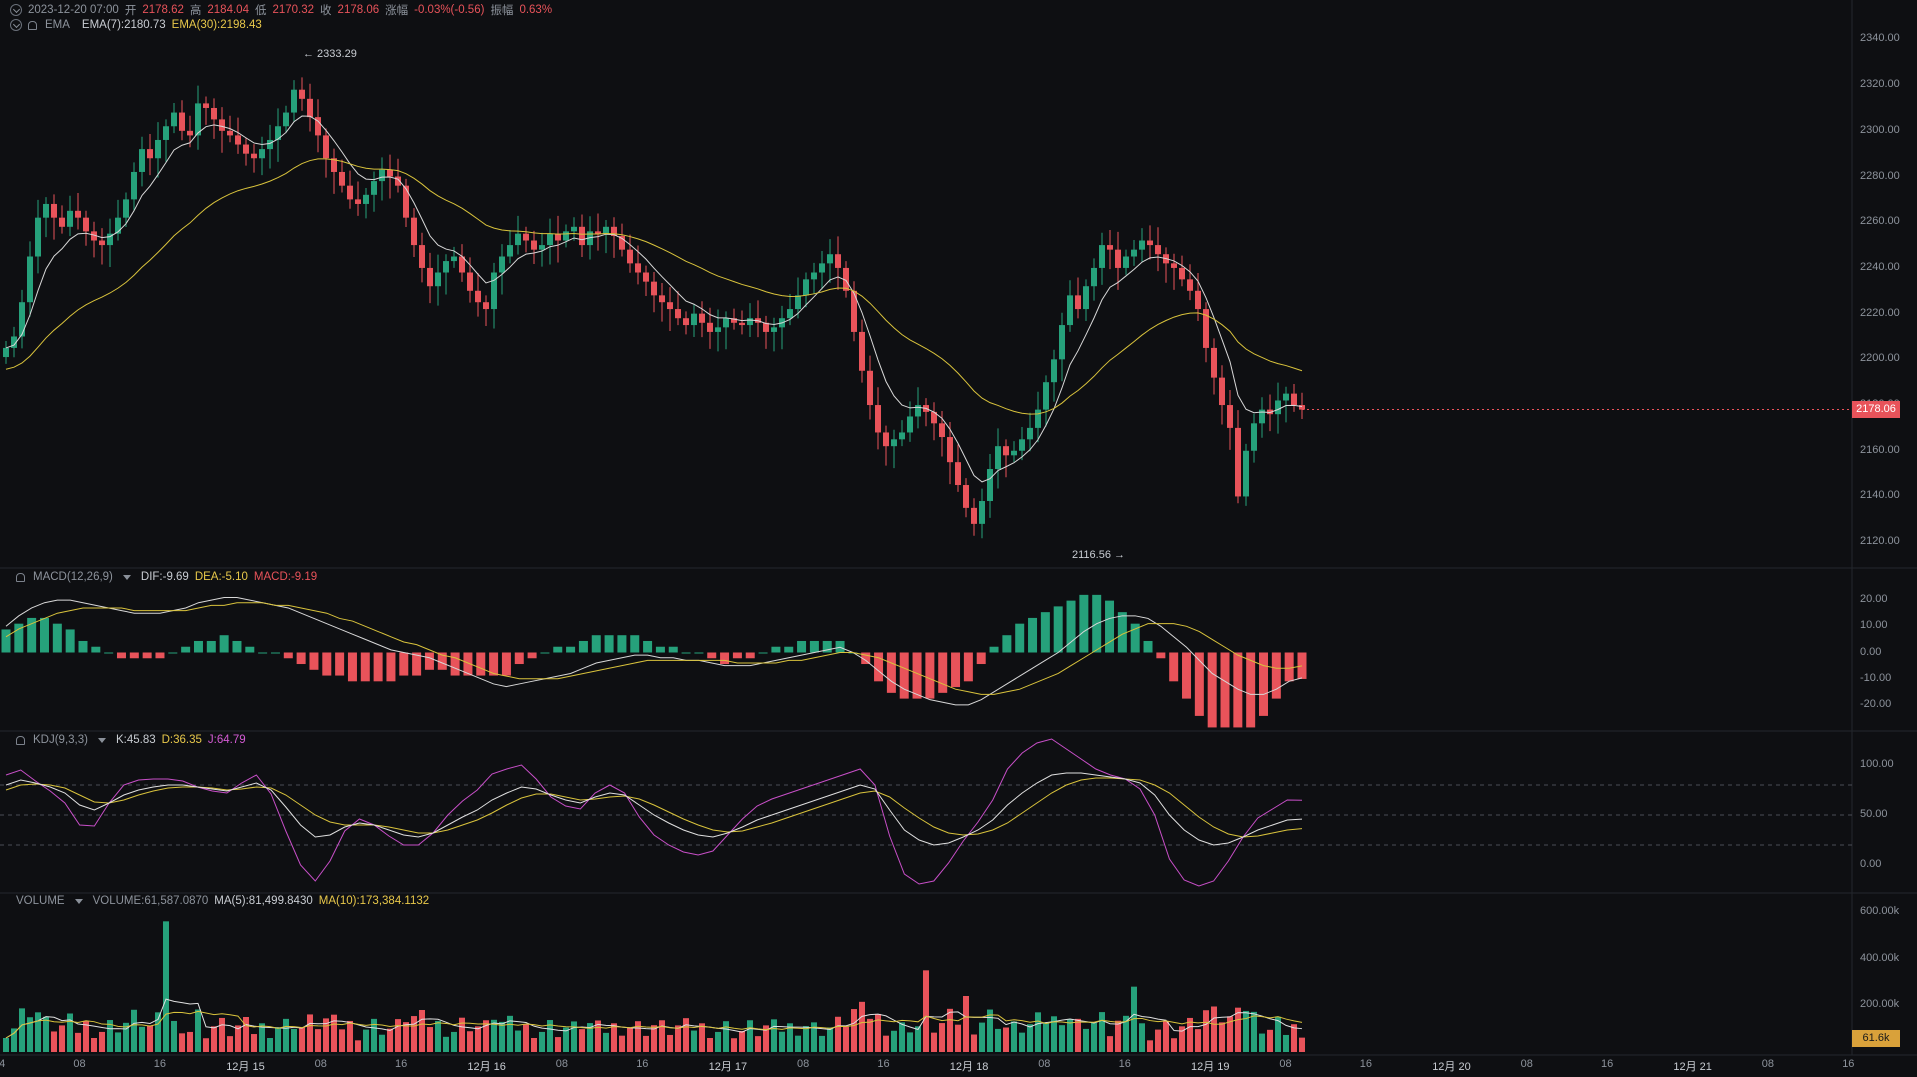  Describe the element at coordinates (57, 25) in the screenshot. I see `ema-indicator-name: EMA` at that location.